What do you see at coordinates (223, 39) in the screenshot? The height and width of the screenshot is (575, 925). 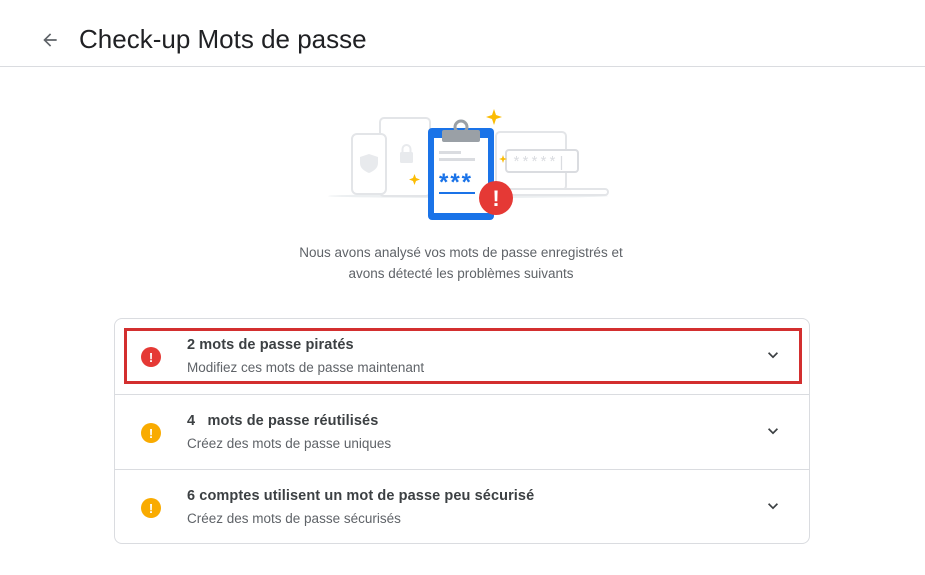 I see `page-title: Check-up Mots de passe` at bounding box center [223, 39].